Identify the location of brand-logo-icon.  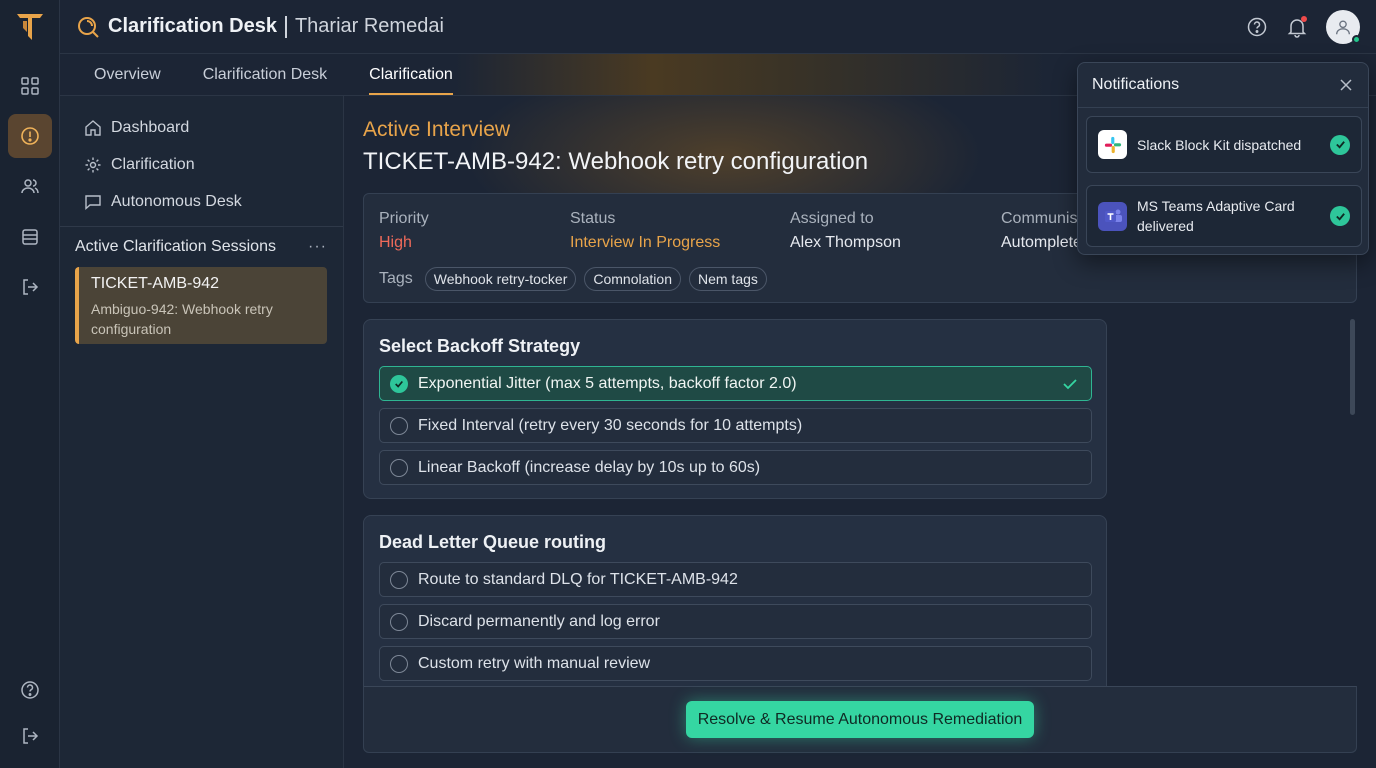
(30, 27).